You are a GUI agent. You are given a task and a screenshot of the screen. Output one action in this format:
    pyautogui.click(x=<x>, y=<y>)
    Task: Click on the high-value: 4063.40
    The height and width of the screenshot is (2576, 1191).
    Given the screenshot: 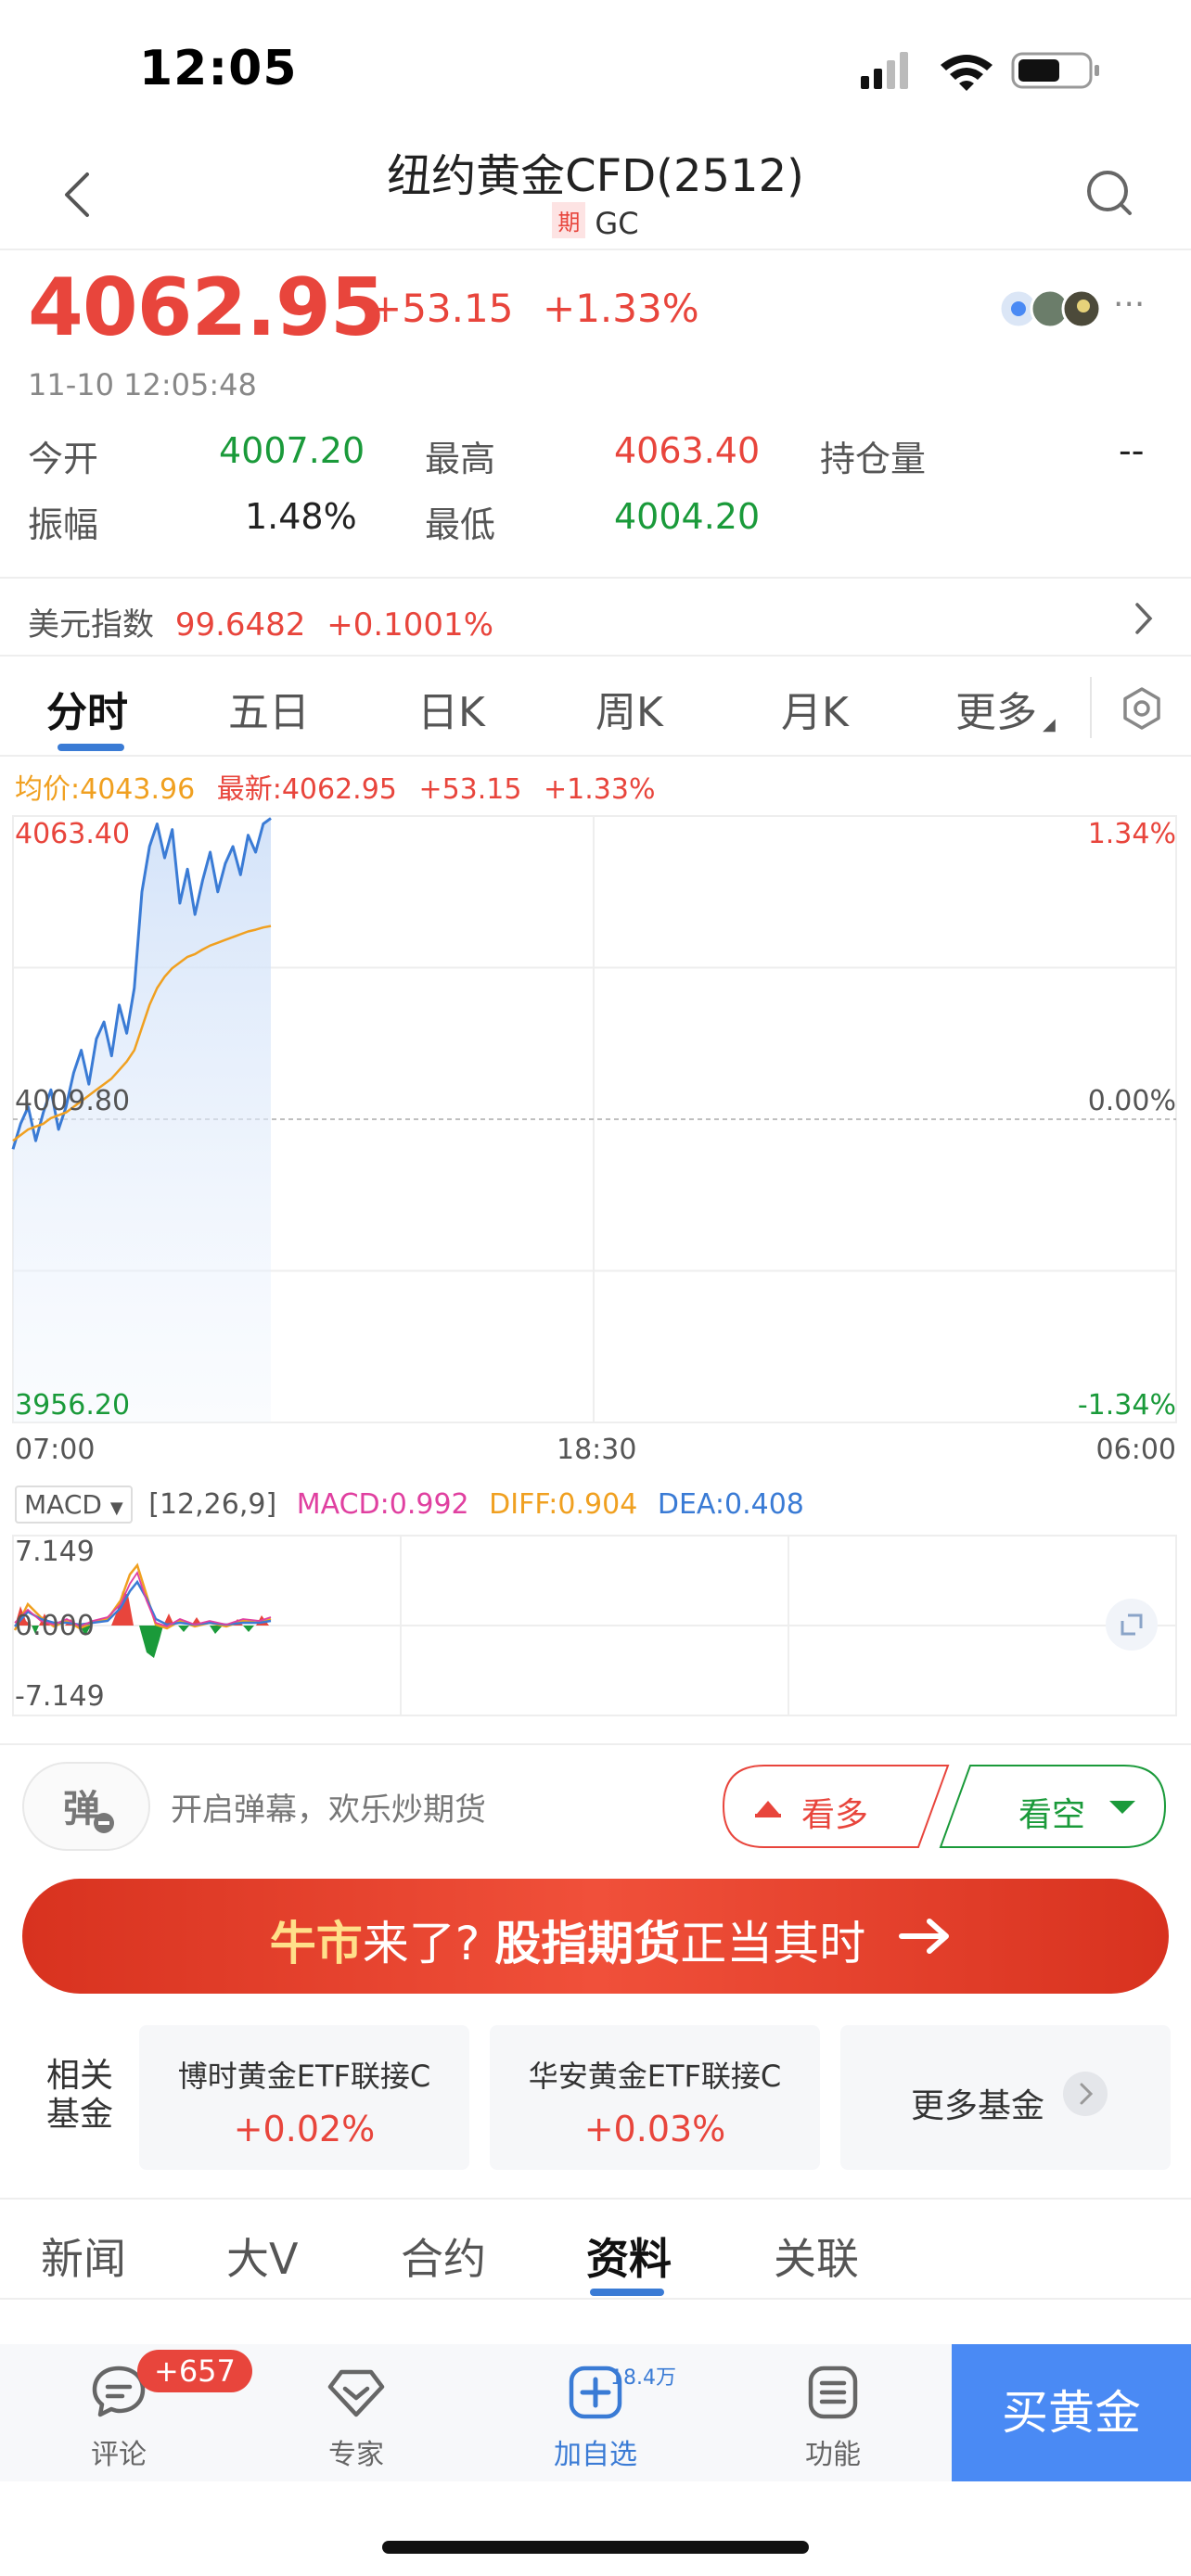 What is the action you would take?
    pyautogui.click(x=688, y=450)
    